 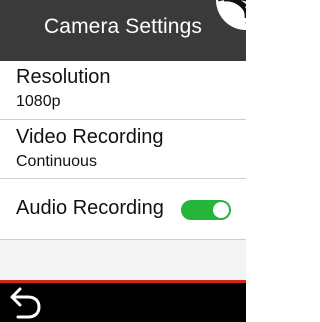 I want to click on header-bar: Camera Settings, so click(x=123, y=30).